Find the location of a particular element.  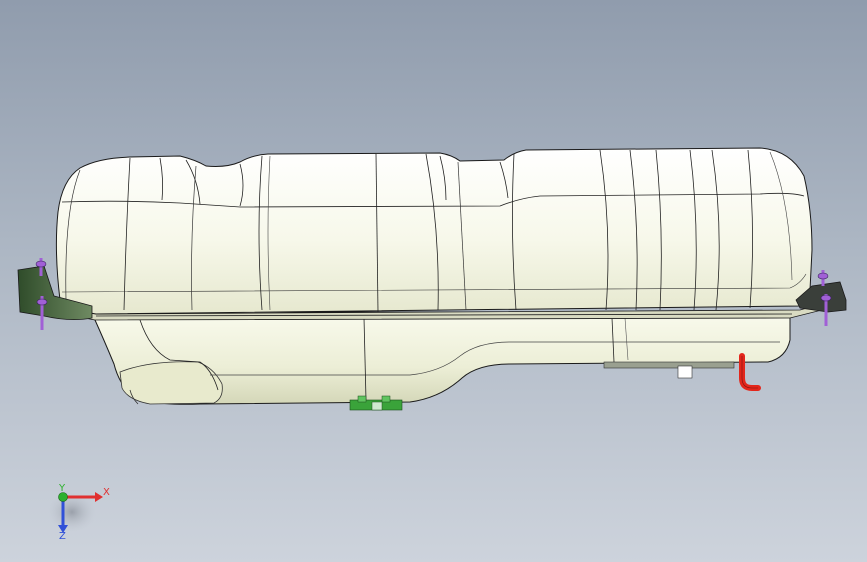

harness-clip-core is located at coordinates (377, 406).